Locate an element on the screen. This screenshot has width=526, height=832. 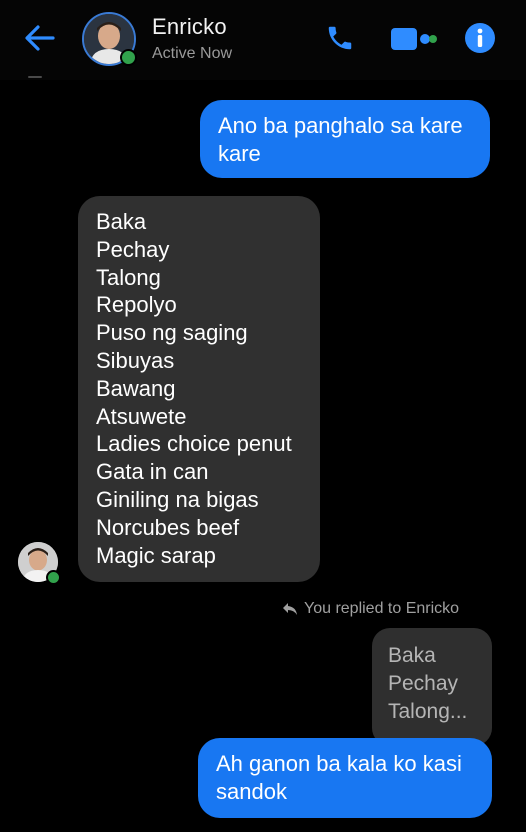
chat-header: Enricko Active Now is located at coordinates (263, 40).